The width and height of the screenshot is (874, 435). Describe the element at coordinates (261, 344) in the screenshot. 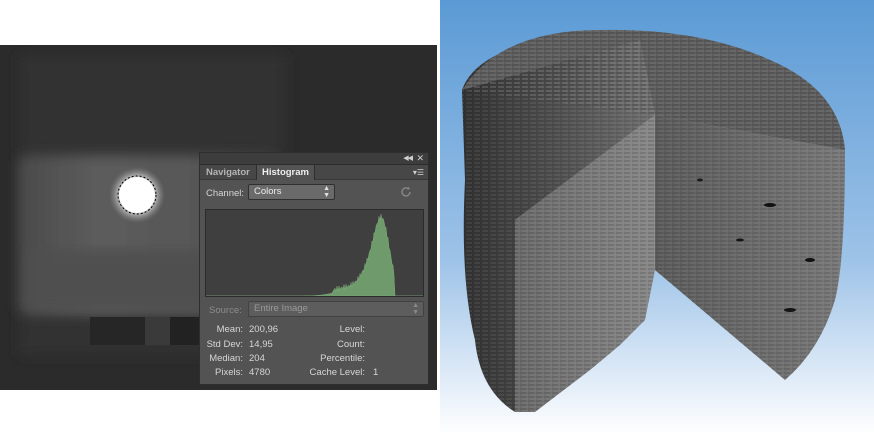

I see `stddev-value: 14,95` at that location.